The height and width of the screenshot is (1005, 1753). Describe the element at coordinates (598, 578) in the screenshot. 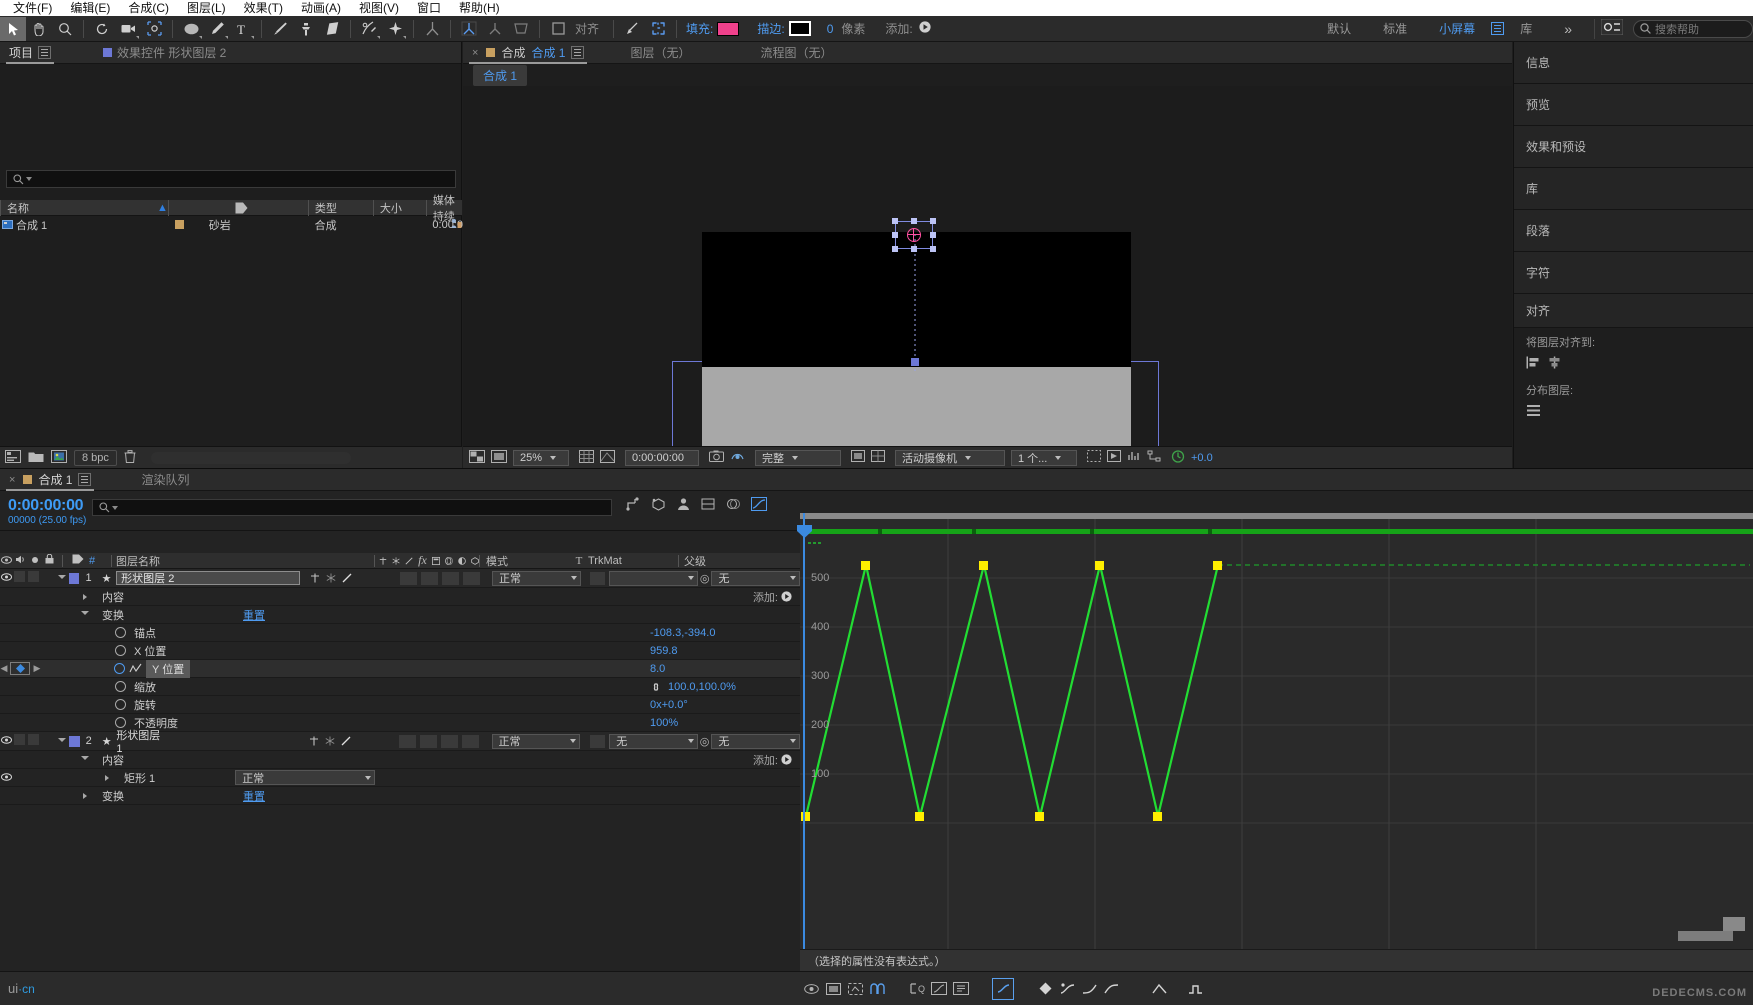

I see `layer-1-trkmat-box` at that location.